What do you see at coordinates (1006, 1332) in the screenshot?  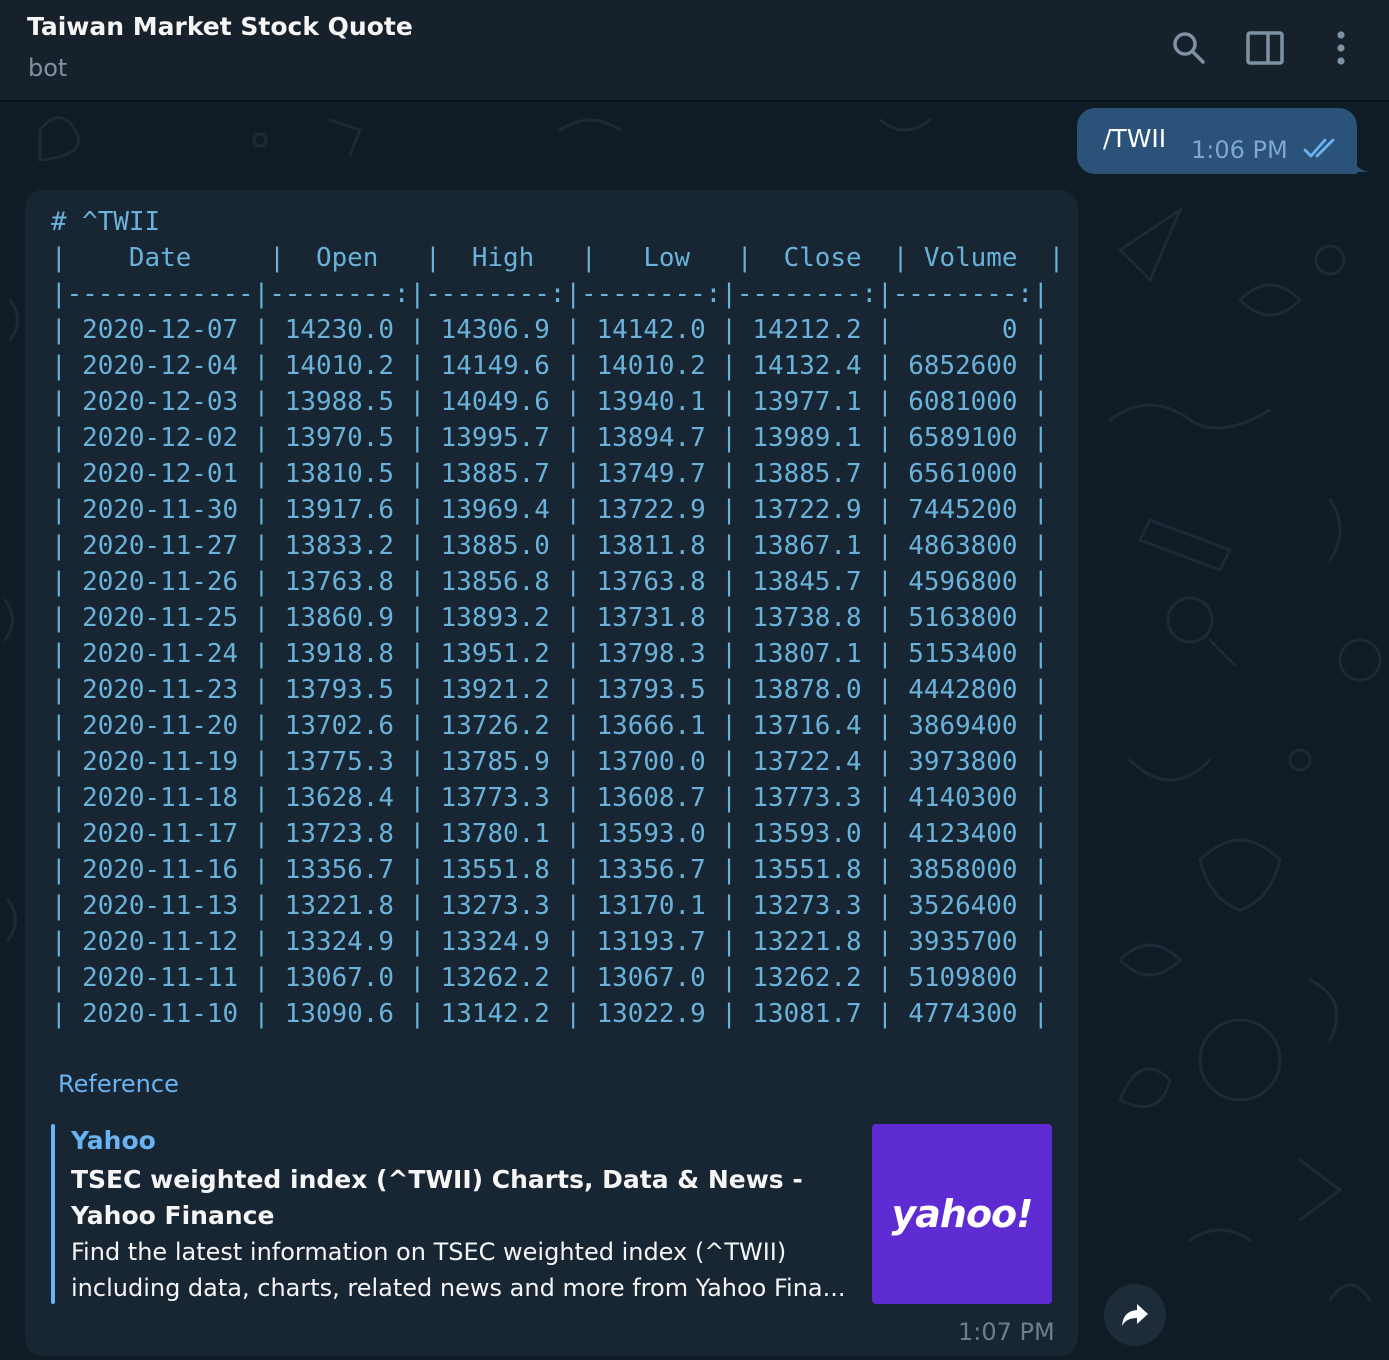 I see `incoming-message-time: 1:07 PM` at bounding box center [1006, 1332].